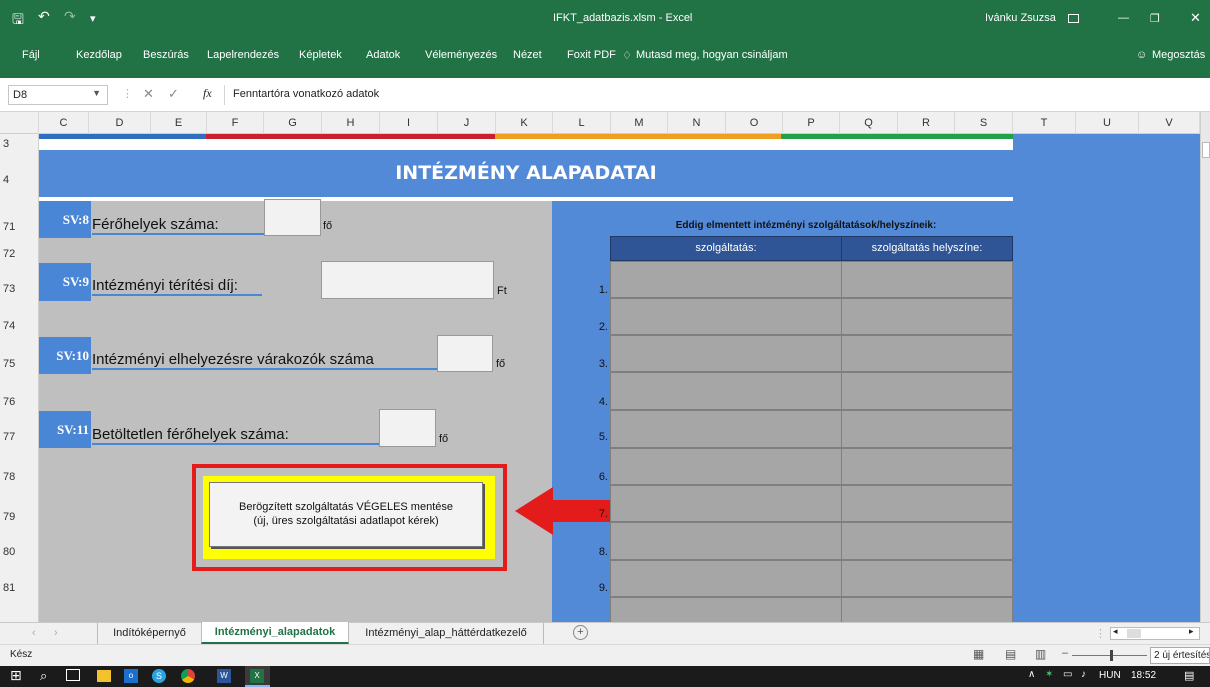 The image size is (1210, 687). I want to click on tab-data: Adatok, so click(383, 55).